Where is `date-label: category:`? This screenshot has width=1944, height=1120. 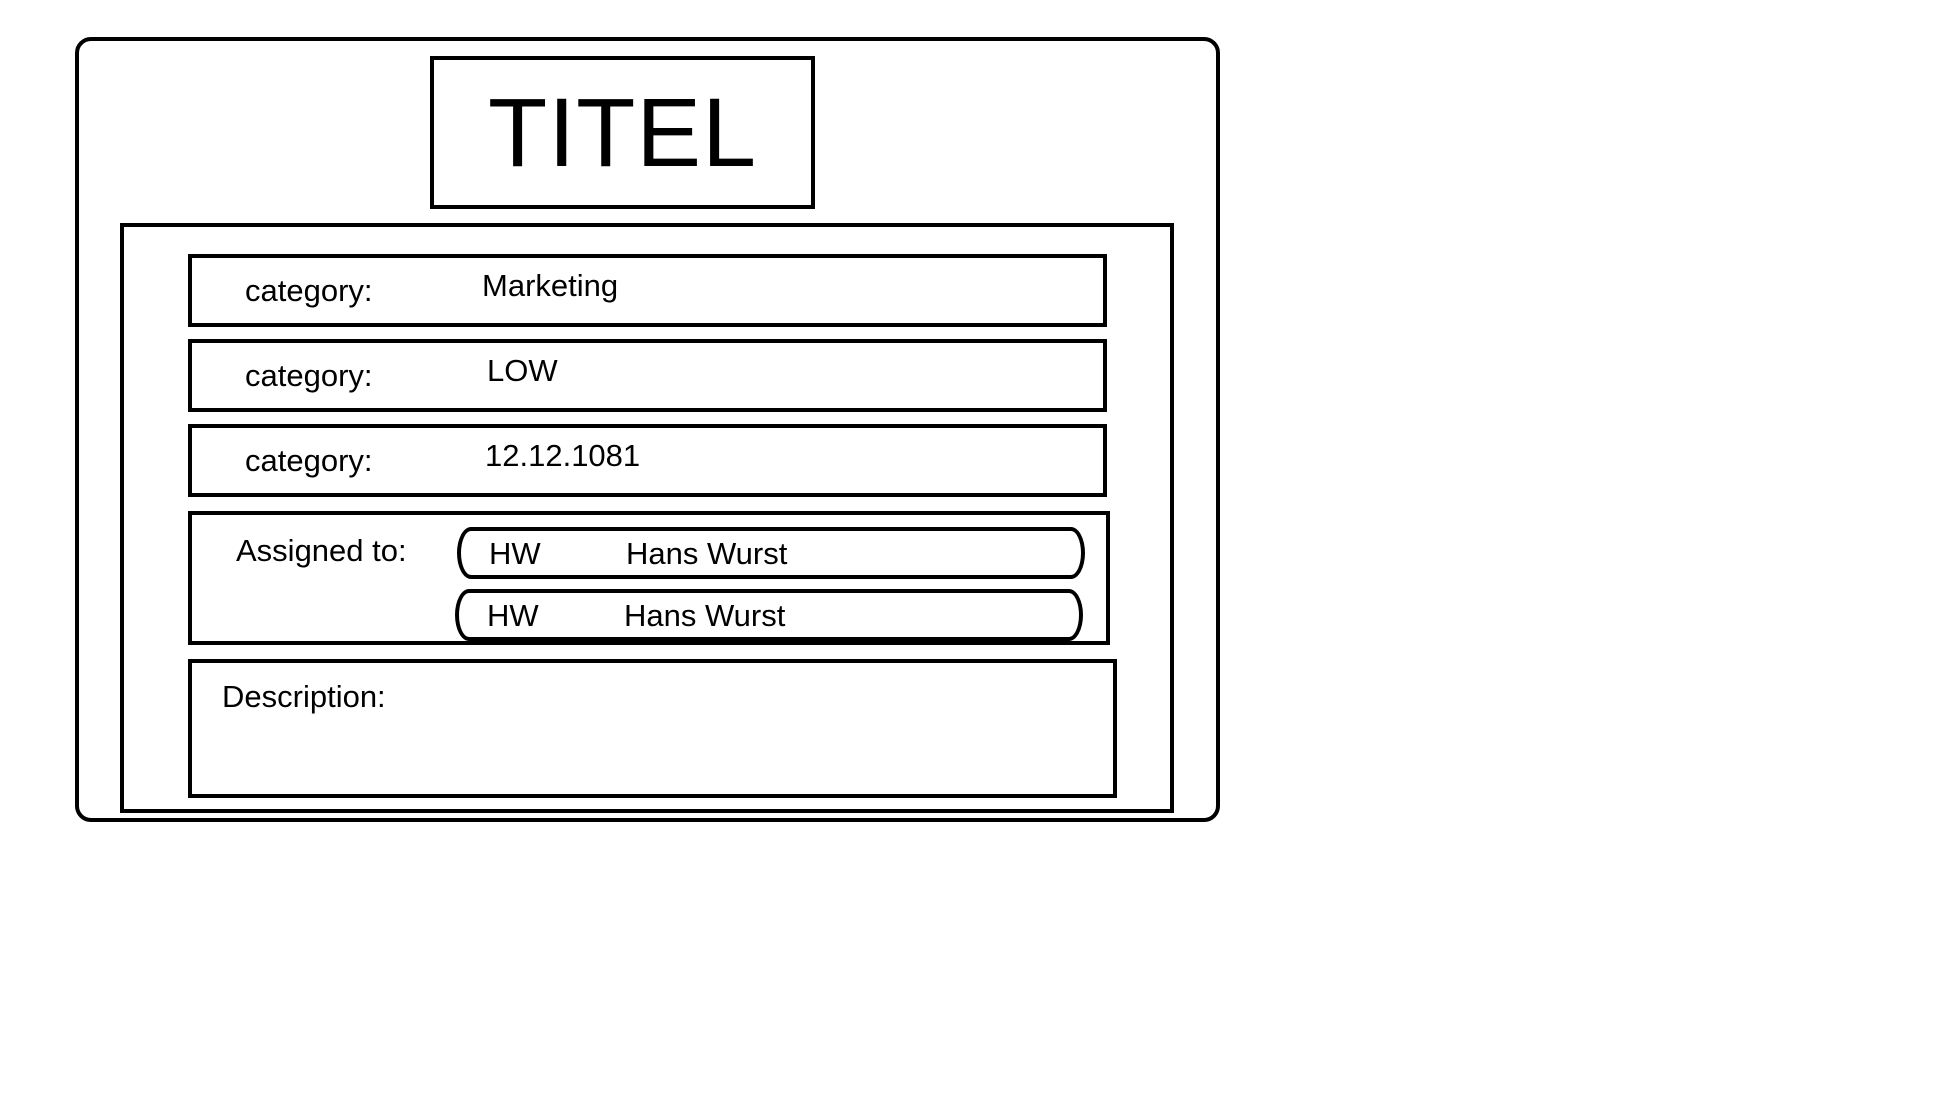 date-label: category: is located at coordinates (309, 460).